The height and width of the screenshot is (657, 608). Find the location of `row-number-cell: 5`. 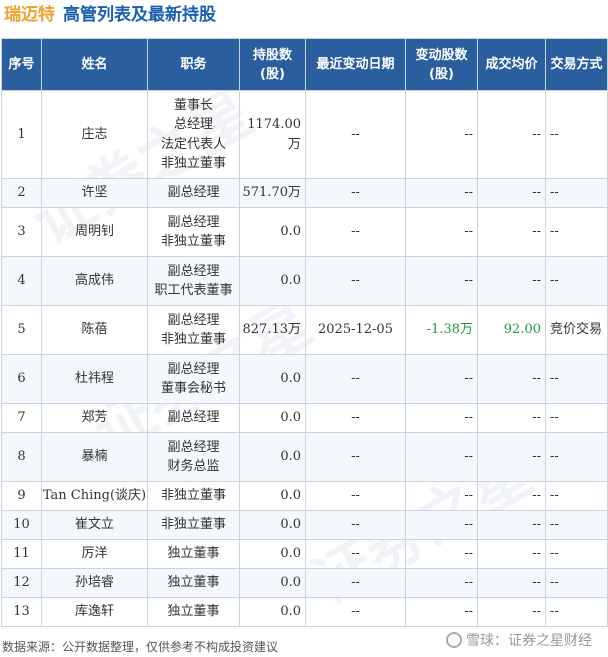

row-number-cell: 5 is located at coordinates (21, 330).